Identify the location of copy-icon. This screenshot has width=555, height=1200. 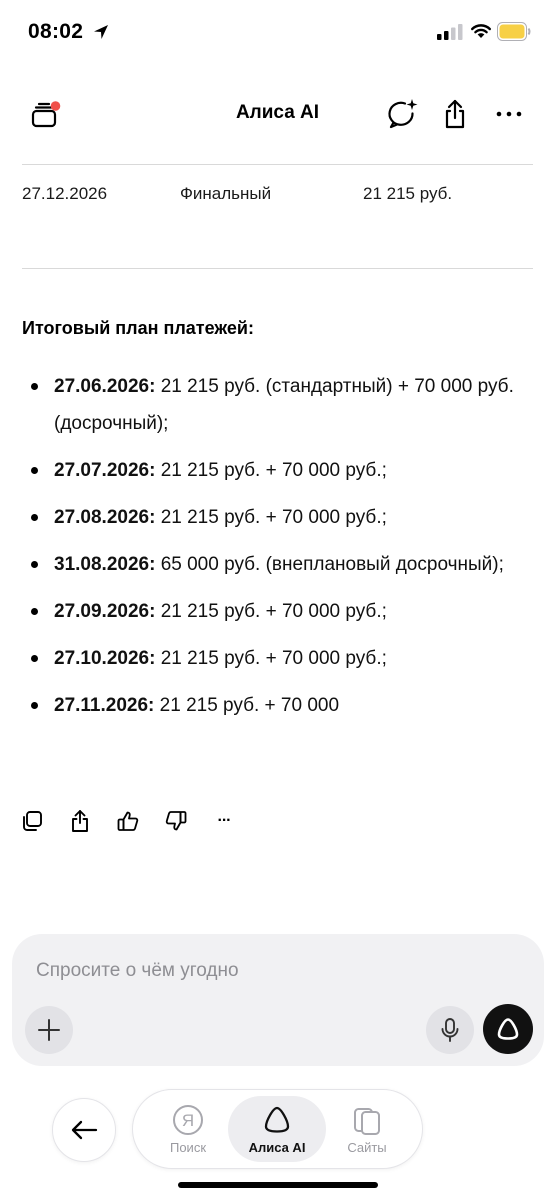
(32, 821).